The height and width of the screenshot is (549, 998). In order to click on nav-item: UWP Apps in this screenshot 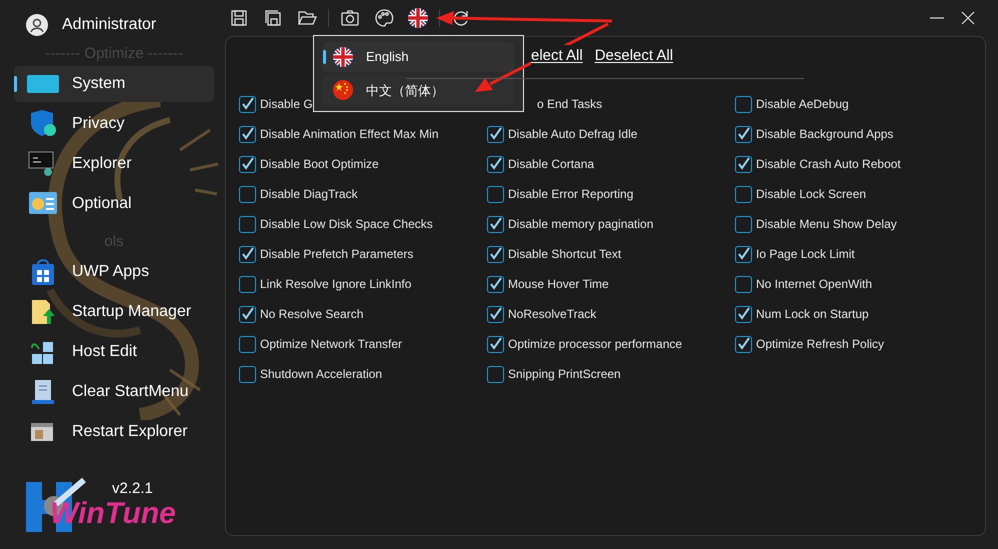, I will do `click(114, 272)`.